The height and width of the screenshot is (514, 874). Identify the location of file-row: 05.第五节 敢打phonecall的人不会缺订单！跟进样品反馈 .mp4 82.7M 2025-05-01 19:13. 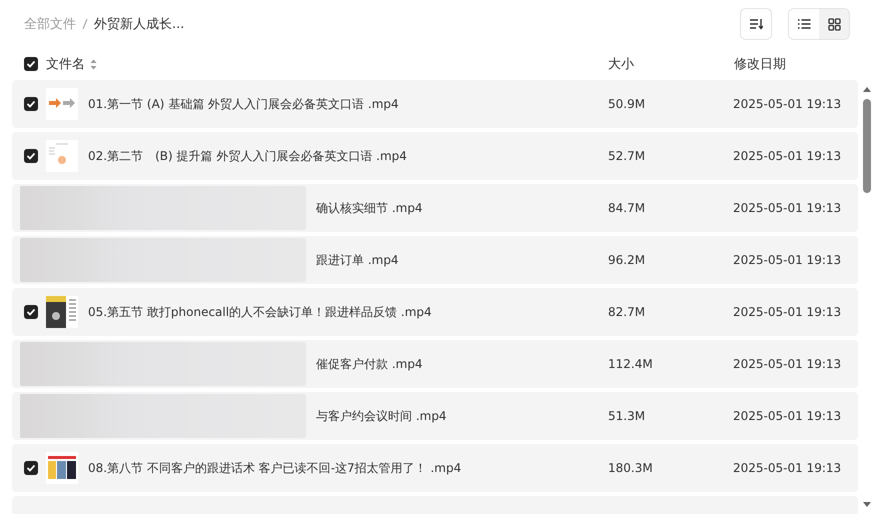
(435, 312).